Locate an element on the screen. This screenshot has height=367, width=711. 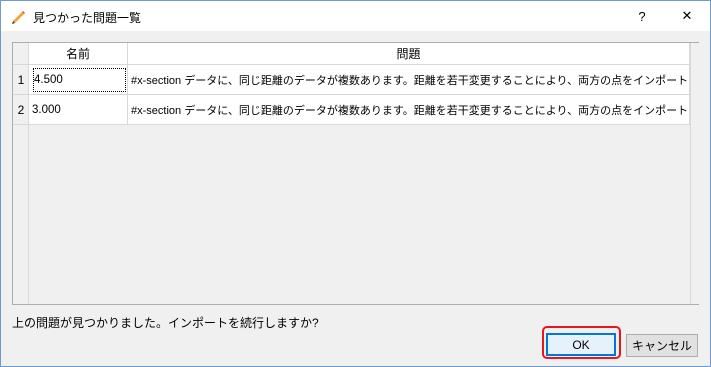
table-cell-name: 4.500 is located at coordinates (78, 80).